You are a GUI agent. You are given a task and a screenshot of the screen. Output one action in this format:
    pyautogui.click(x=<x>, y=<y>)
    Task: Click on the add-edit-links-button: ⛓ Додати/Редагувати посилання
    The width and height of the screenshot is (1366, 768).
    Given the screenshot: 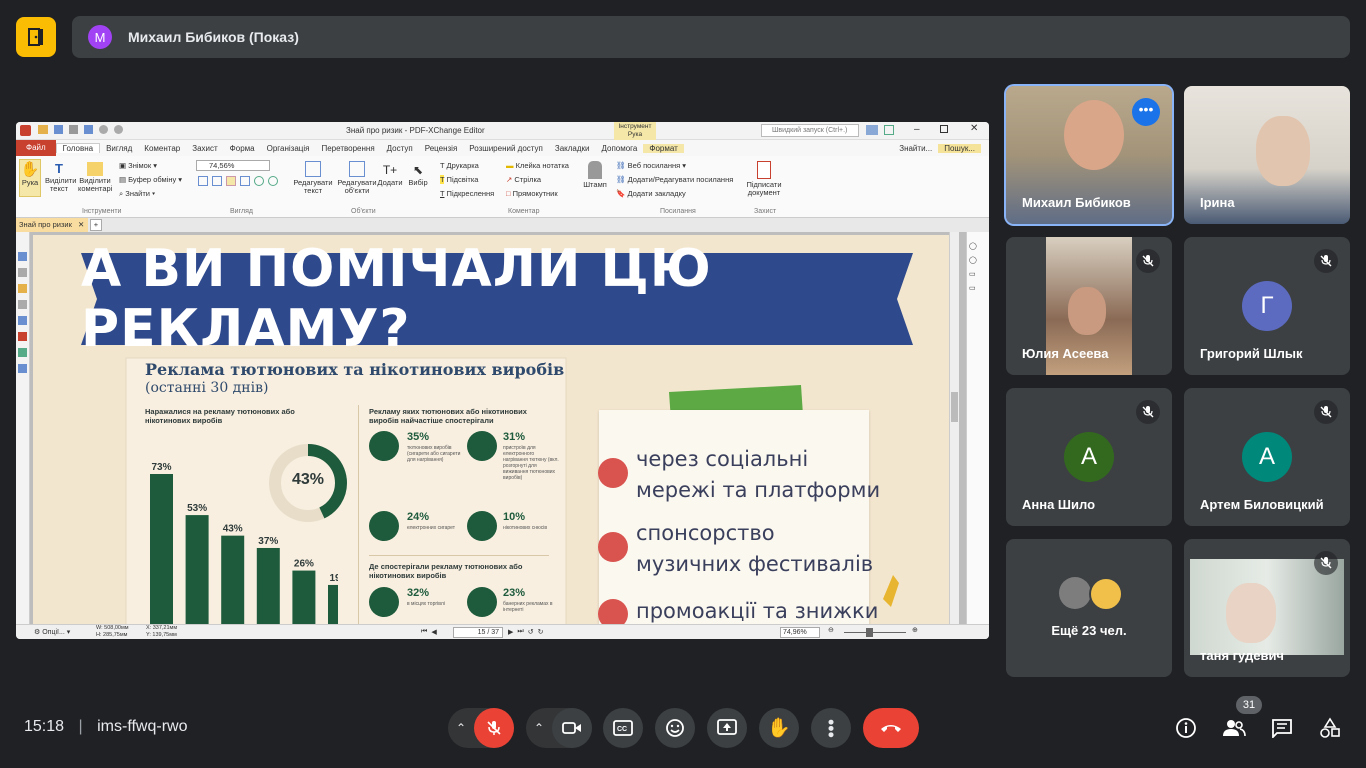 What is the action you would take?
    pyautogui.click(x=674, y=180)
    